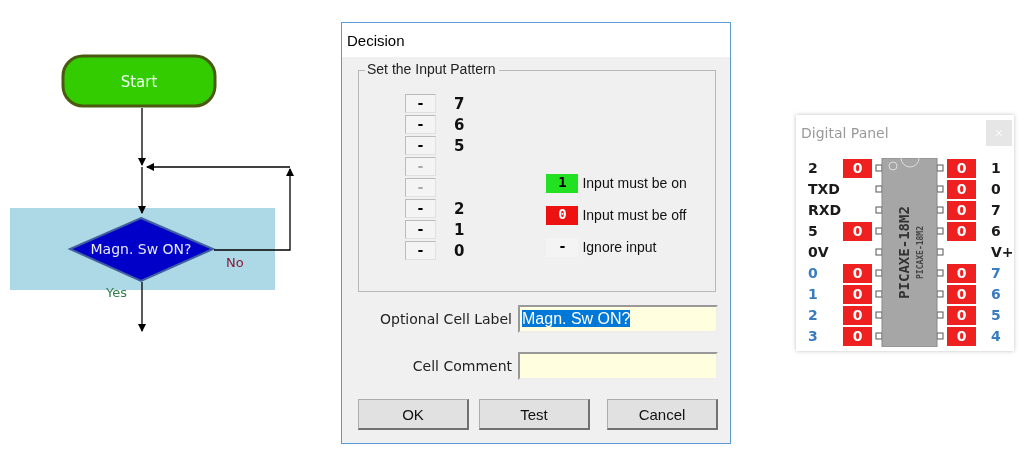  I want to click on pin-label: 0V, so click(819, 252).